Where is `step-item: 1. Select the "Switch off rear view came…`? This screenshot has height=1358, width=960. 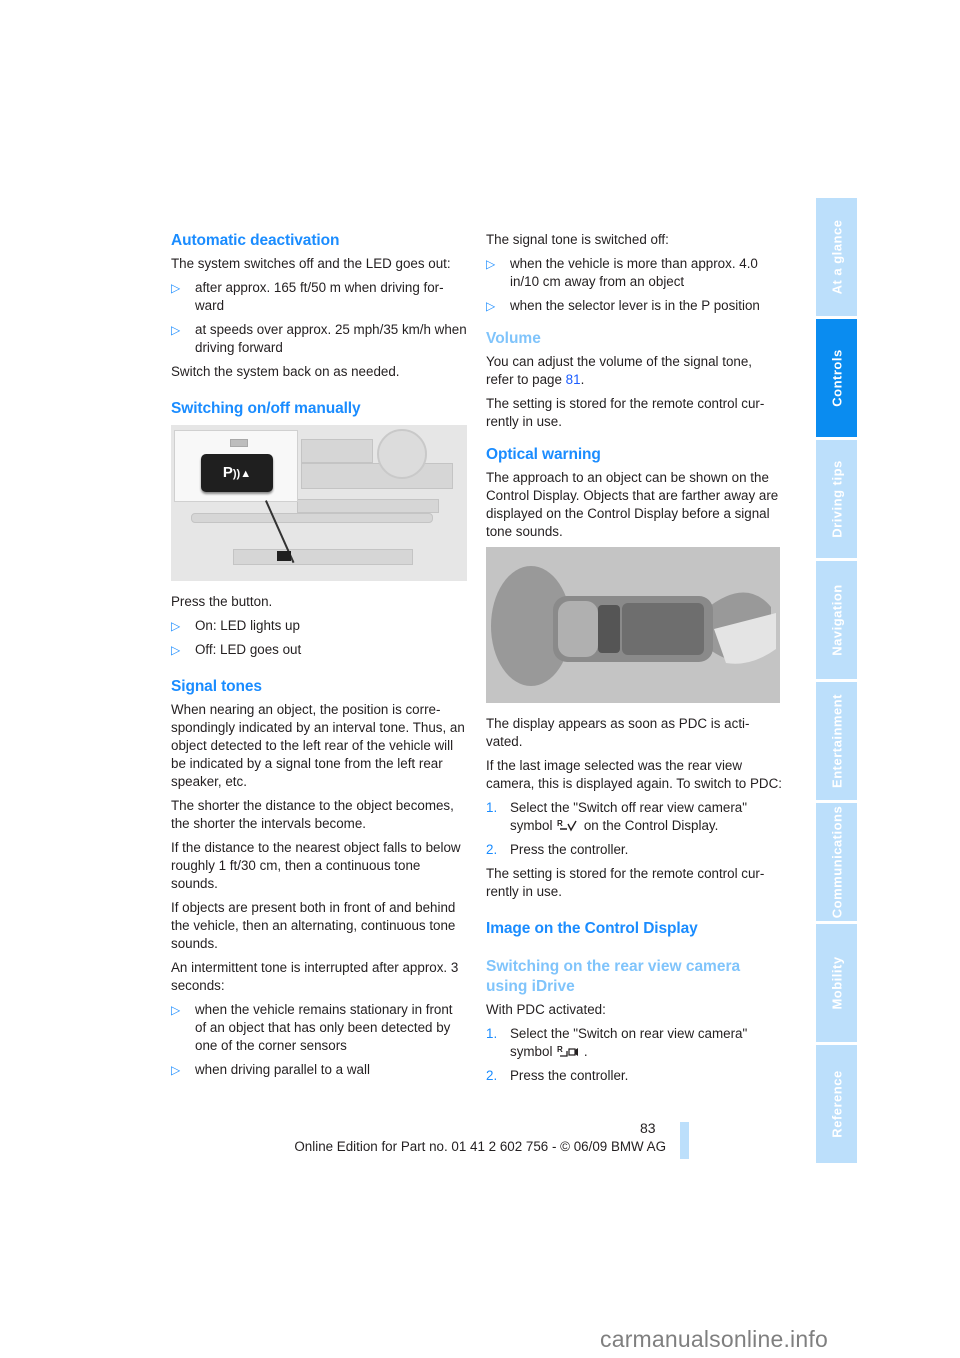
step-item: 1. Select the "Switch off rear view came… is located at coordinates (616, 816).